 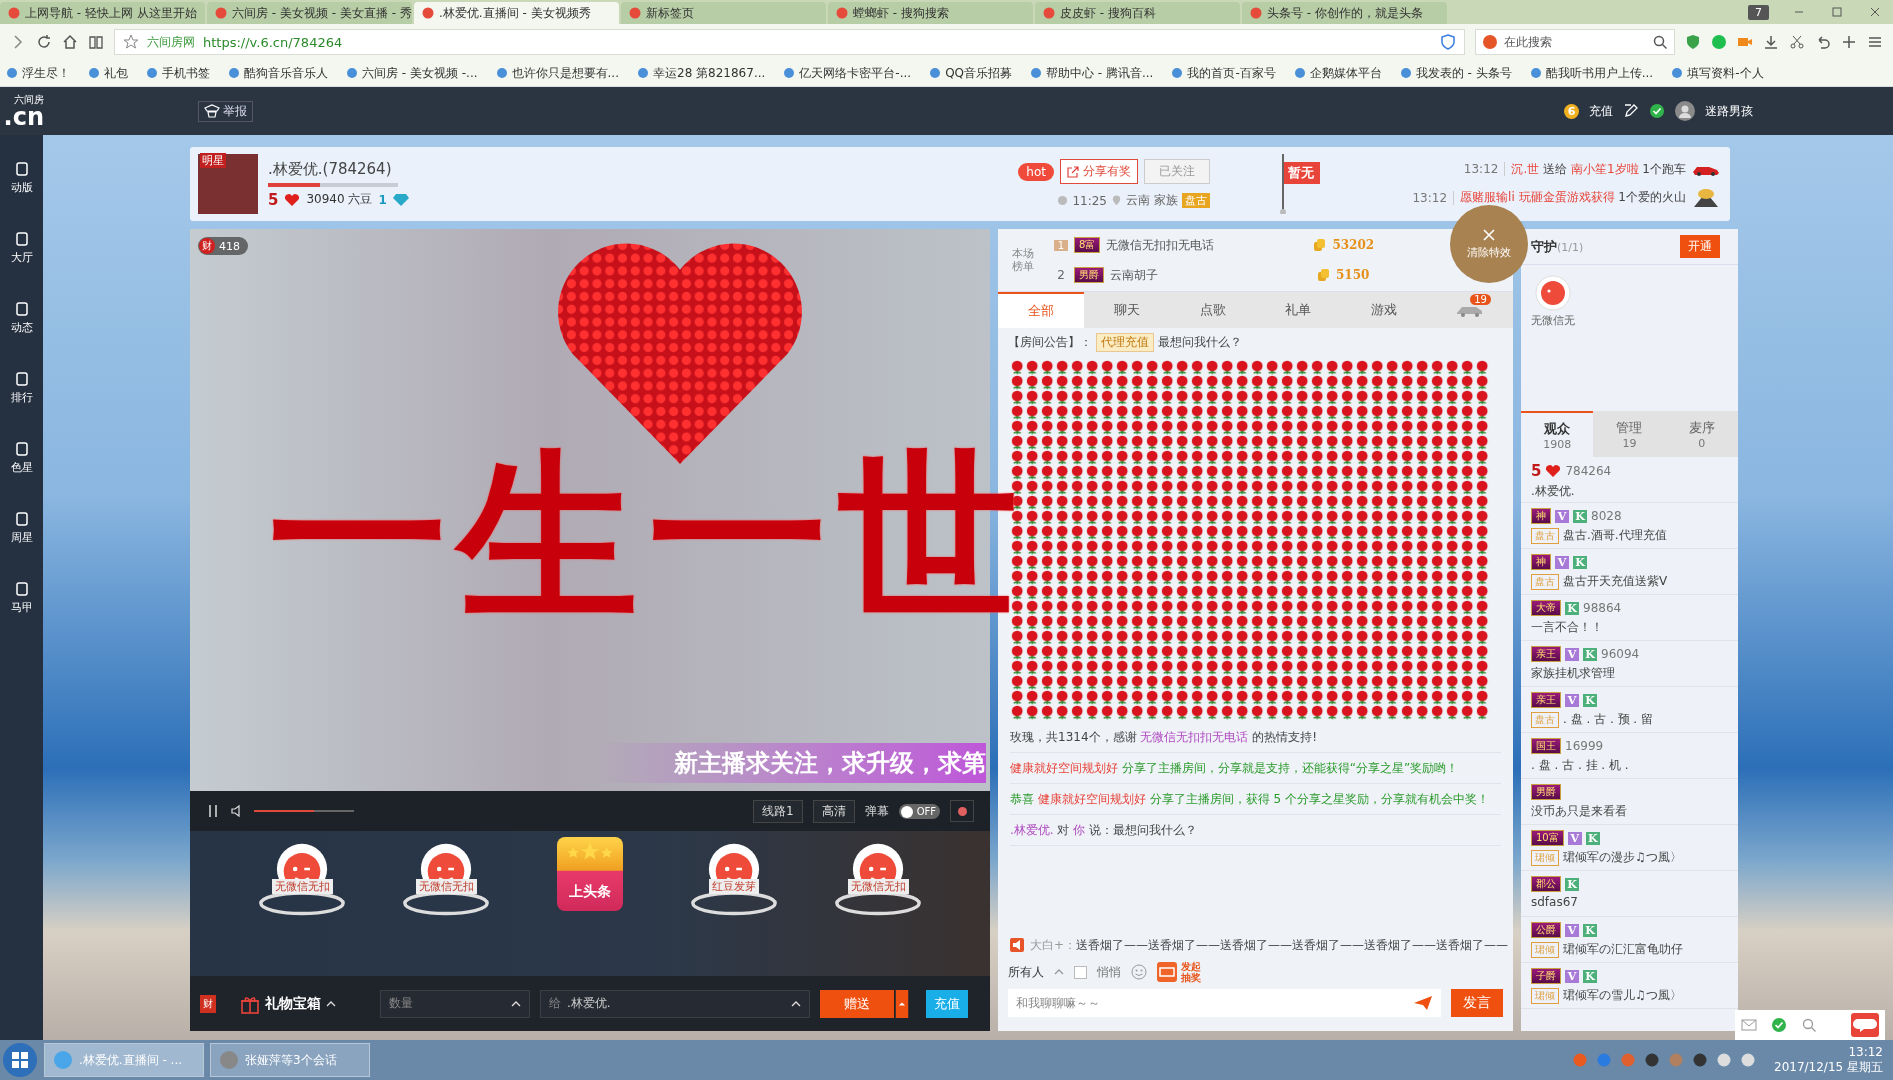 What do you see at coordinates (21, 178) in the screenshot?
I see `sidebar-item: 动版` at bounding box center [21, 178].